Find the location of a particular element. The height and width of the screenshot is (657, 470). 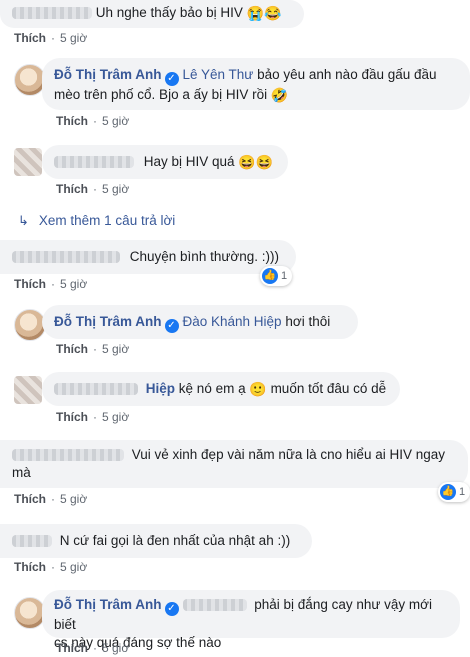

comment-text: muốn tốt đâu có dễ is located at coordinates (328, 388).